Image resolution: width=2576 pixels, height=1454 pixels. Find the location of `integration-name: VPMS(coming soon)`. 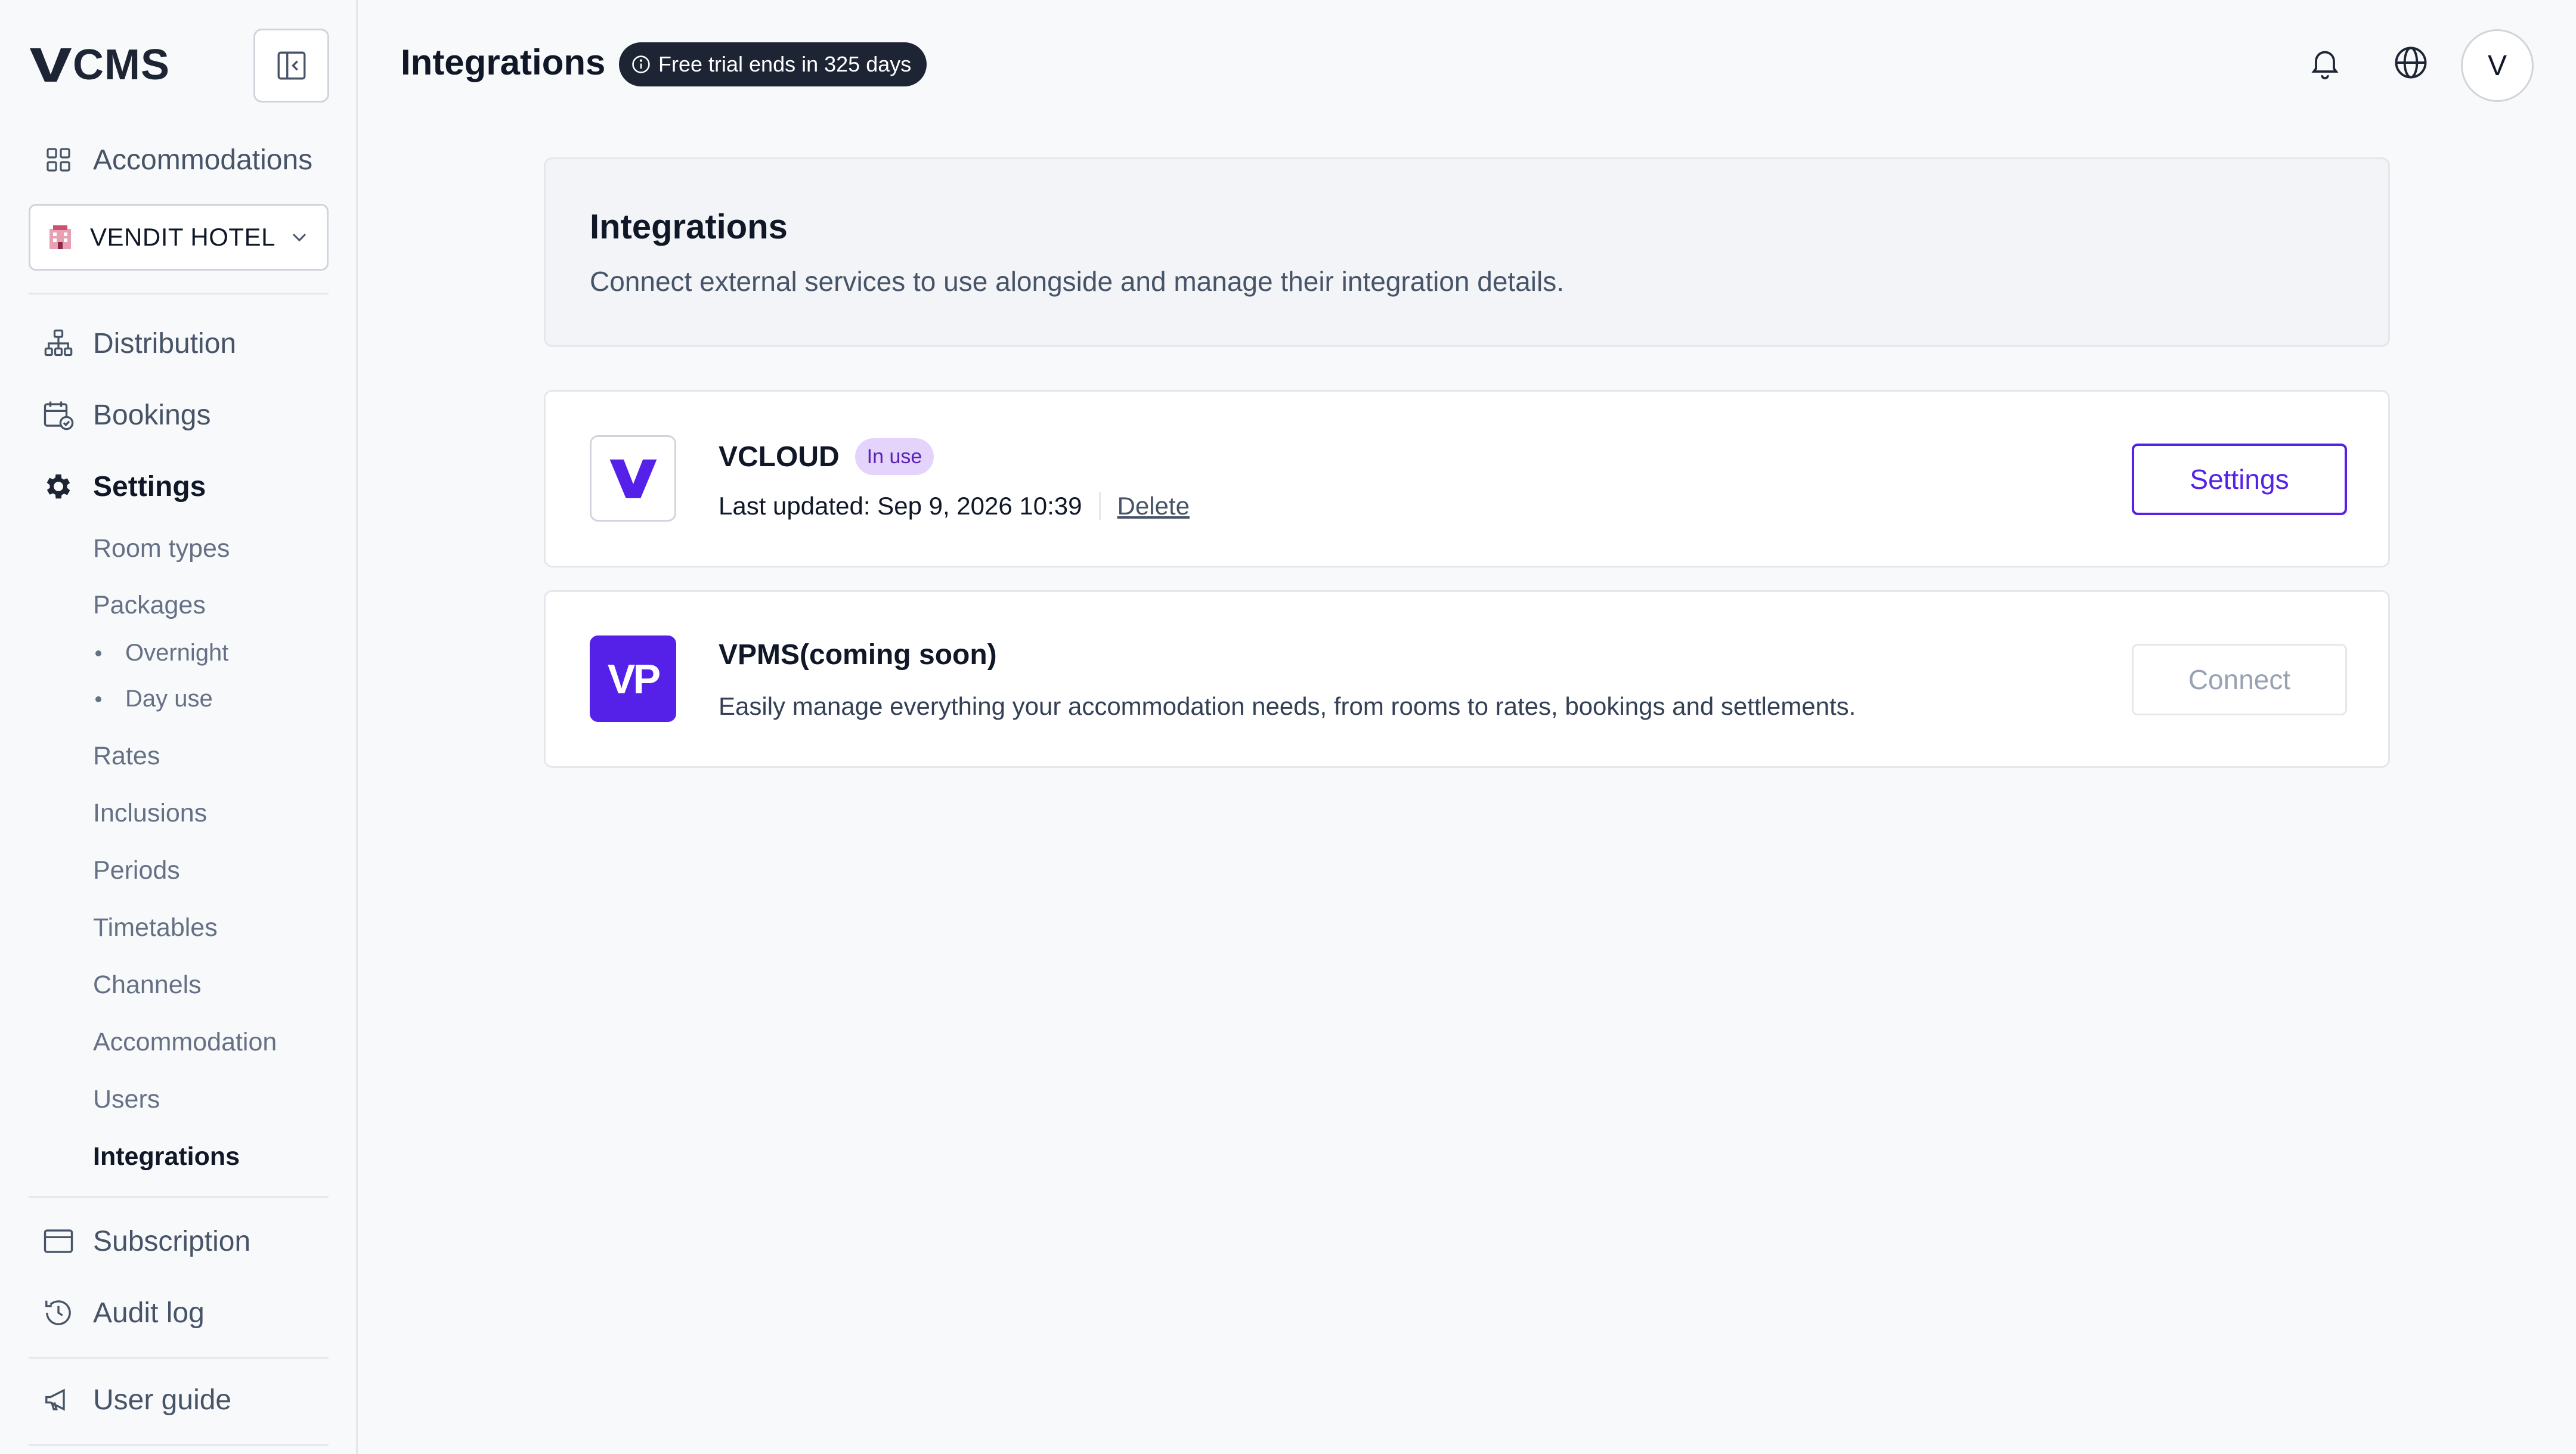

integration-name: VPMS(coming soon) is located at coordinates (858, 655).